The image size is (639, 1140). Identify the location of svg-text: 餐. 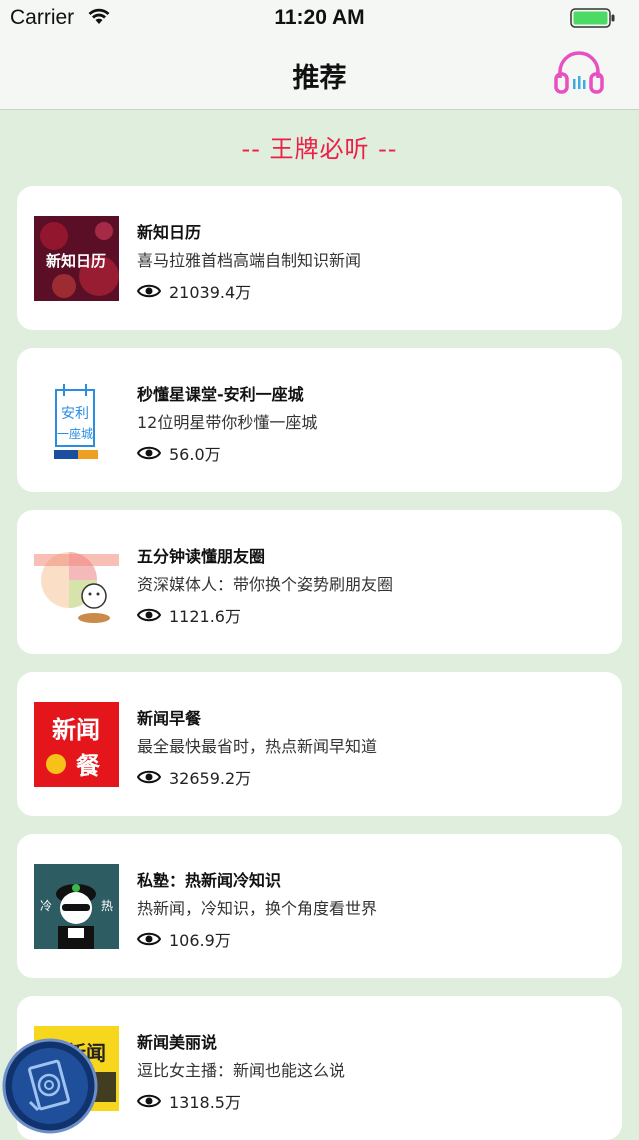
(88, 766).